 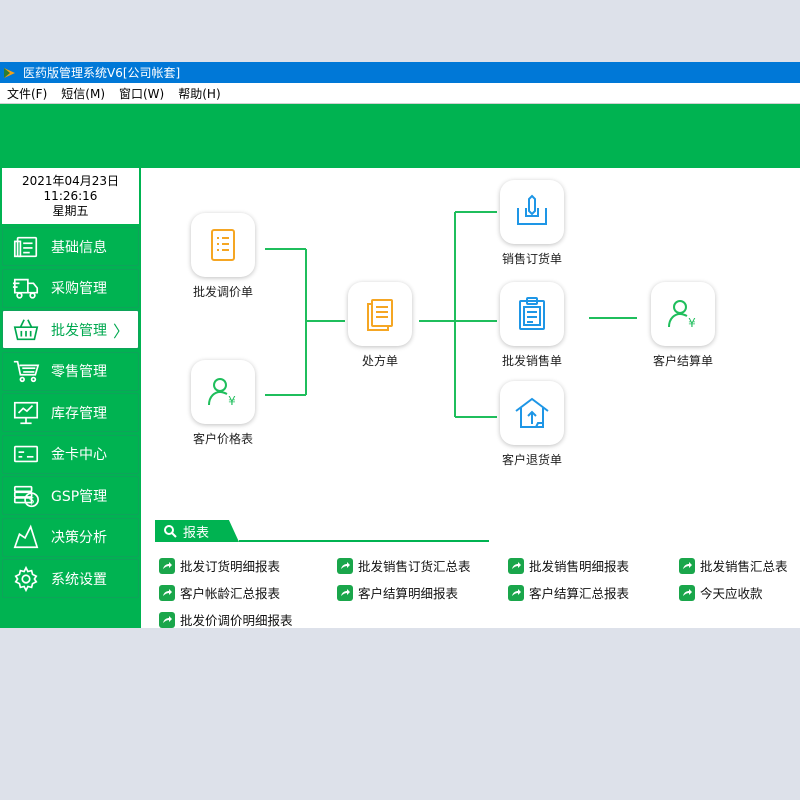 I want to click on report-link: 批发销售订货汇总表, so click(x=422, y=565).